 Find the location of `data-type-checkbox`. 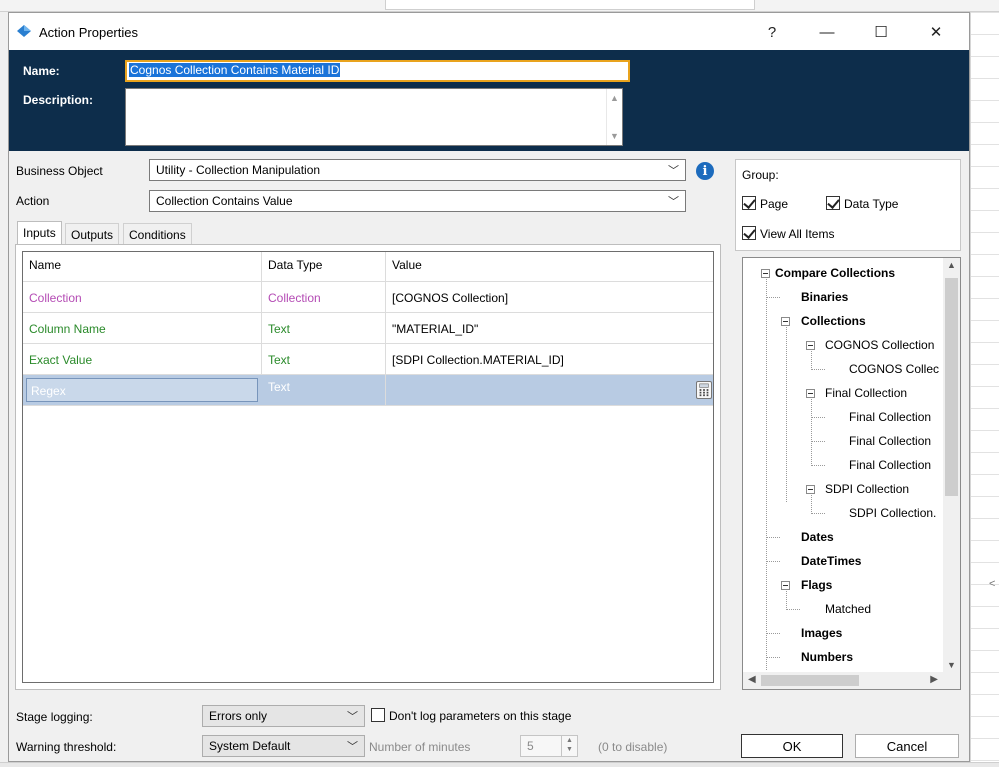

data-type-checkbox is located at coordinates (833, 203).